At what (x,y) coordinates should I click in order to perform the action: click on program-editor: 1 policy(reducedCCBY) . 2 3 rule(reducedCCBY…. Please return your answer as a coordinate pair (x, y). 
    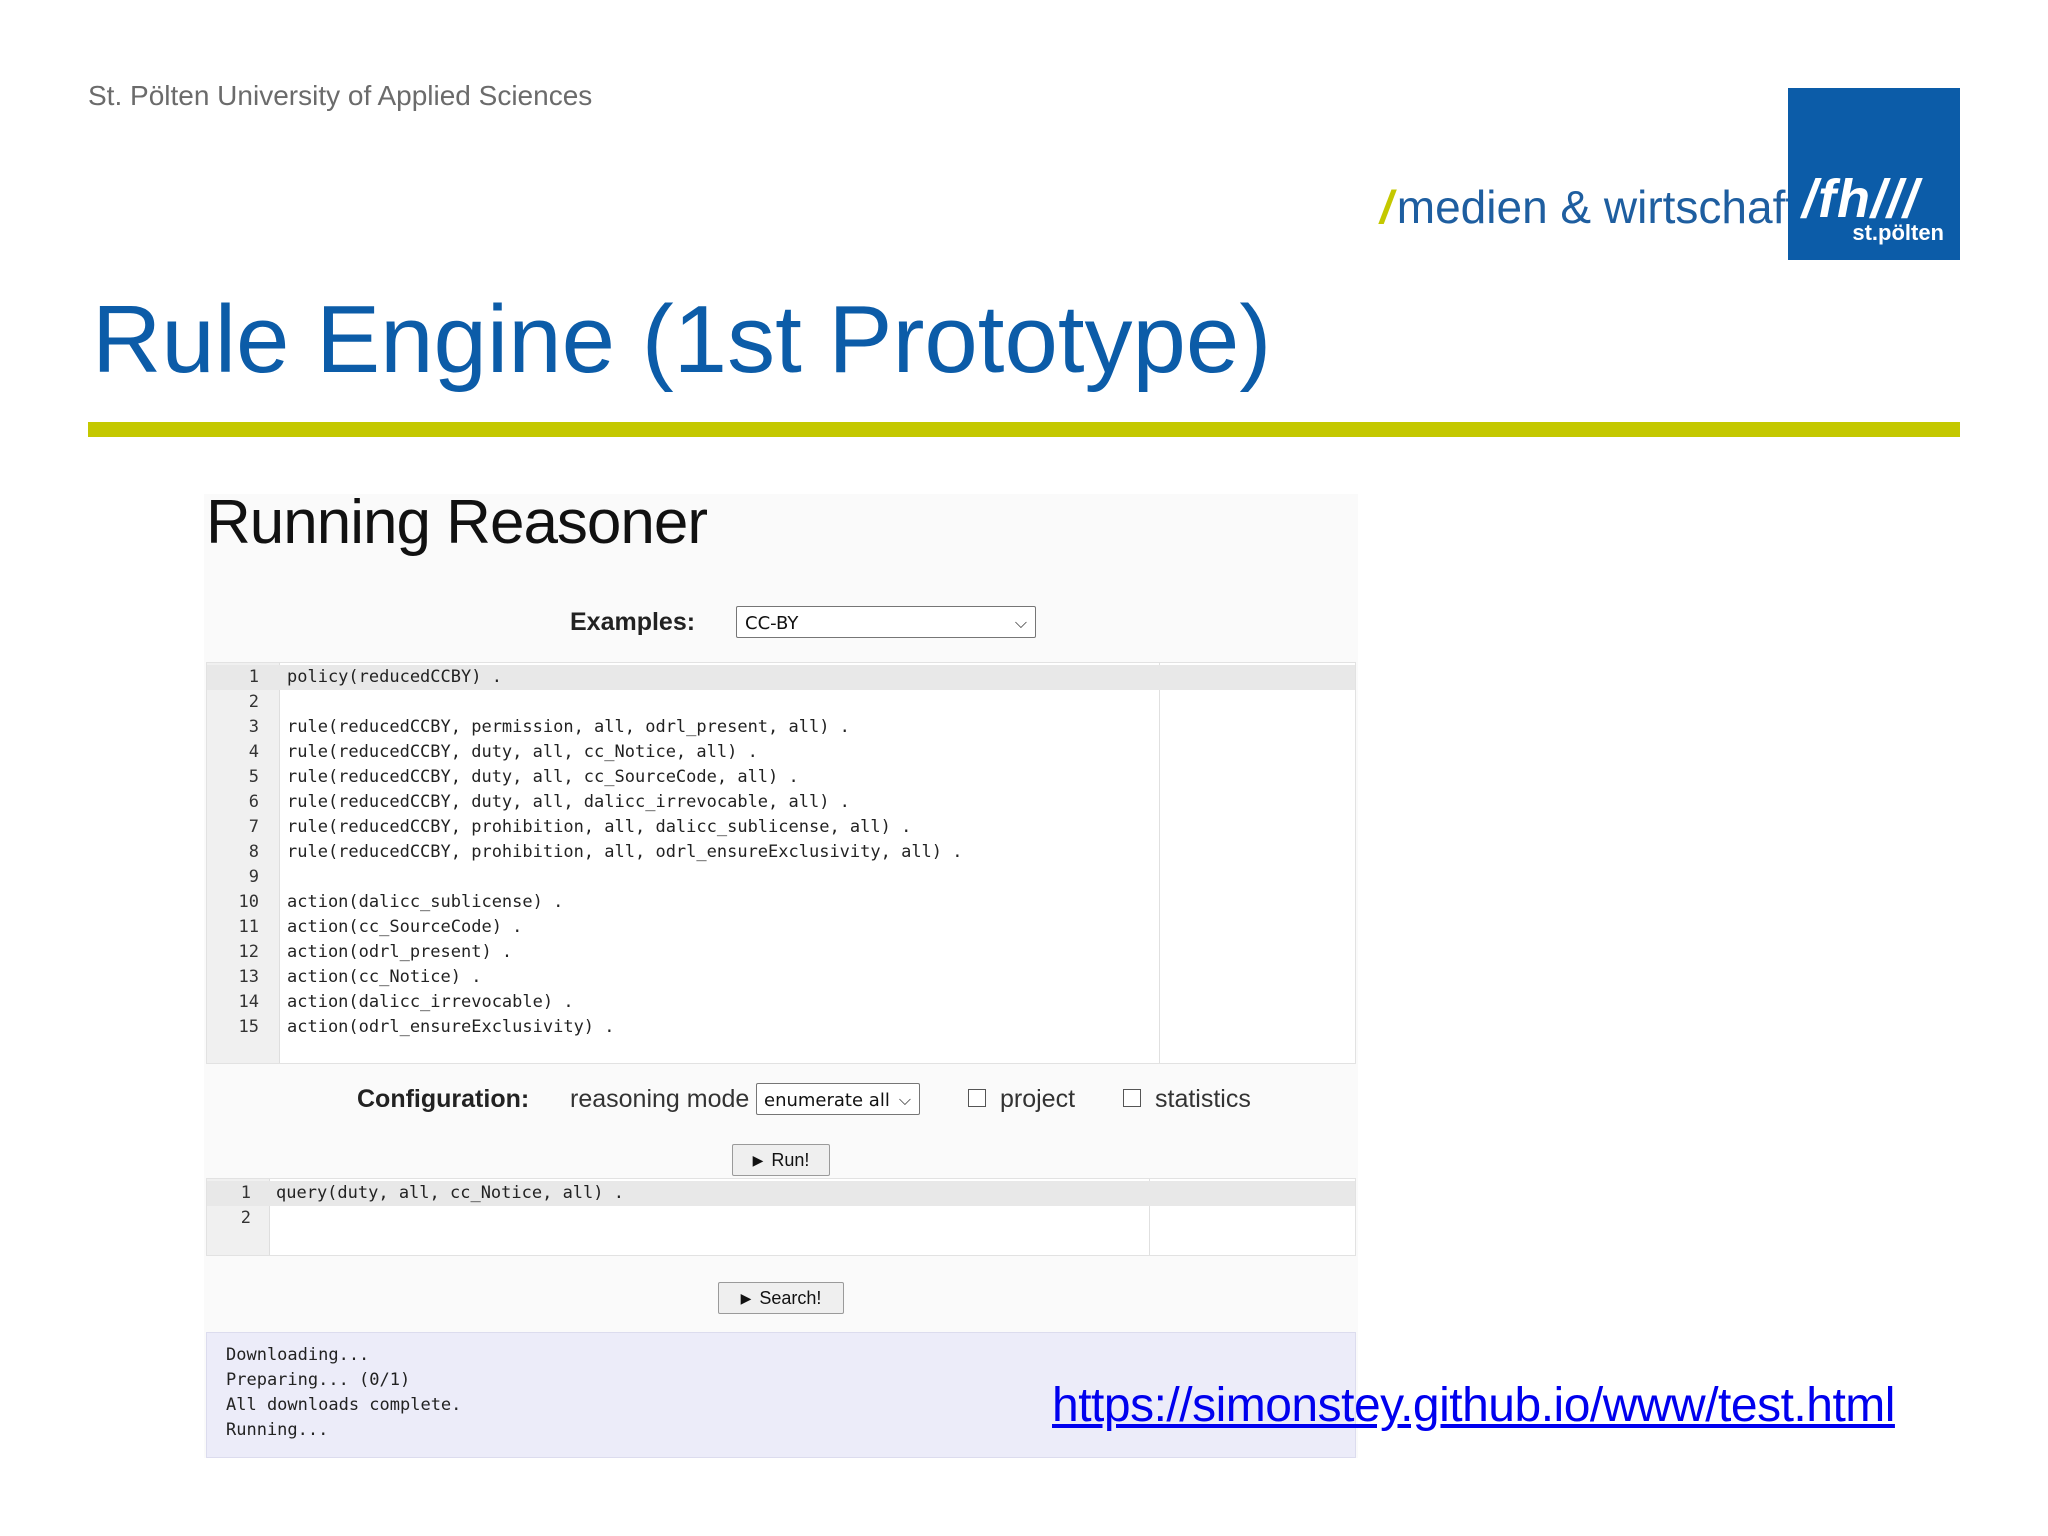
    Looking at the image, I should click on (781, 863).